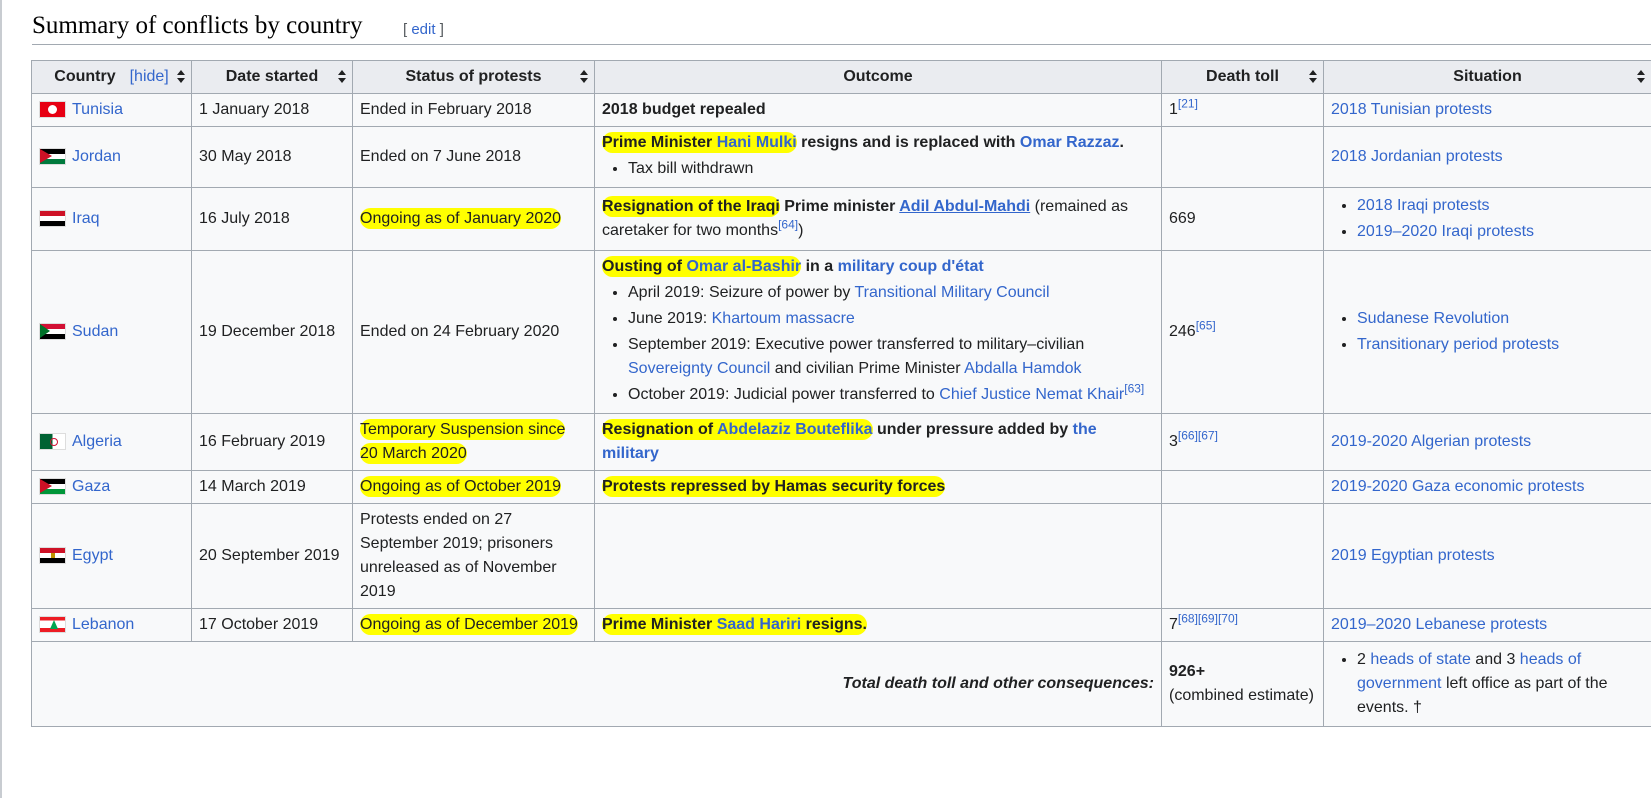 The height and width of the screenshot is (798, 1651). What do you see at coordinates (795, 429) in the screenshot?
I see `person-link: Abdelaziz Bouteflika` at bounding box center [795, 429].